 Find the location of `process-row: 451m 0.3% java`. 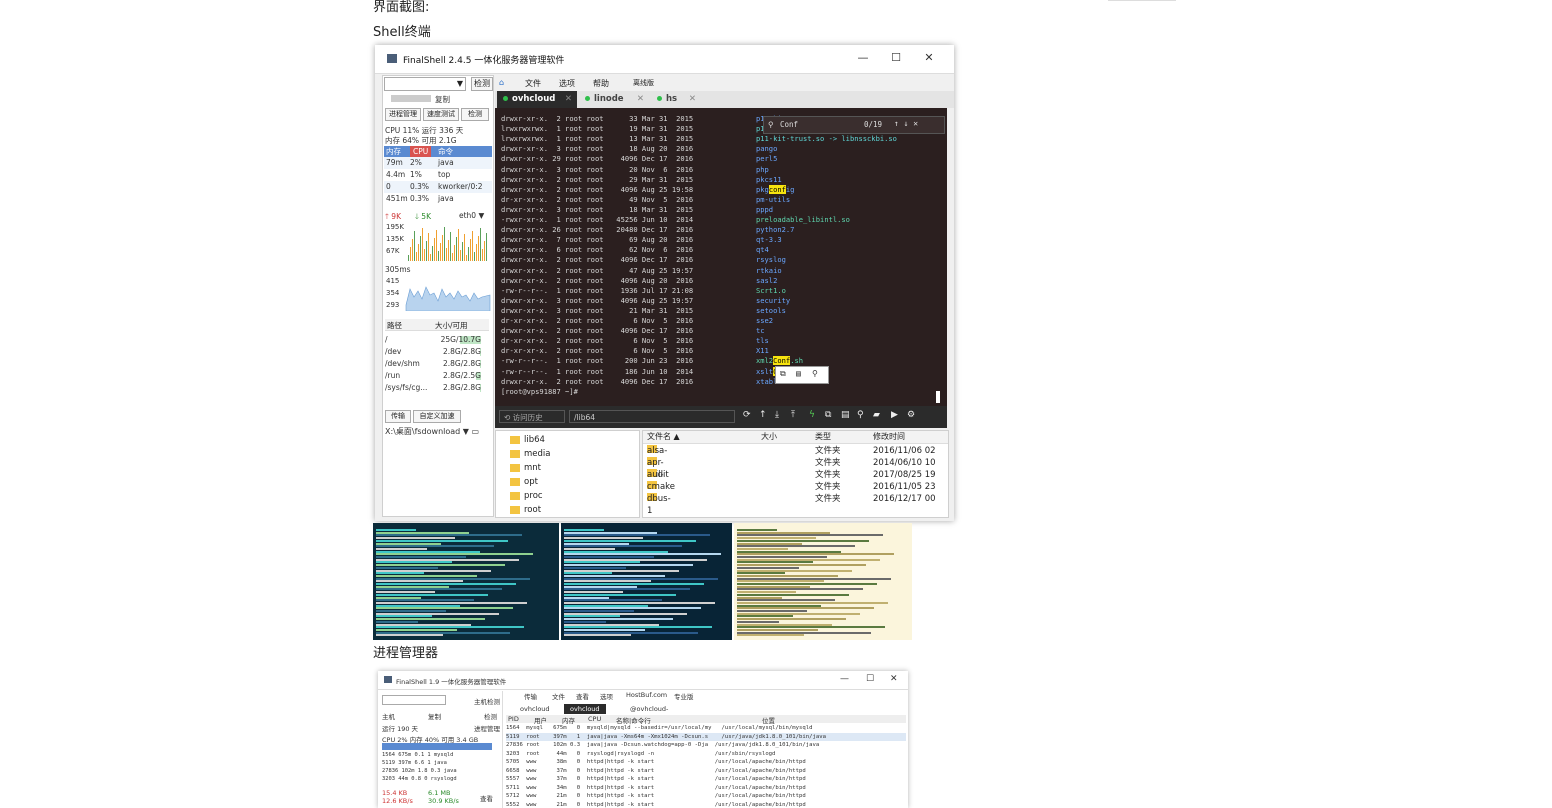

process-row: 451m 0.3% java is located at coordinates (438, 199).